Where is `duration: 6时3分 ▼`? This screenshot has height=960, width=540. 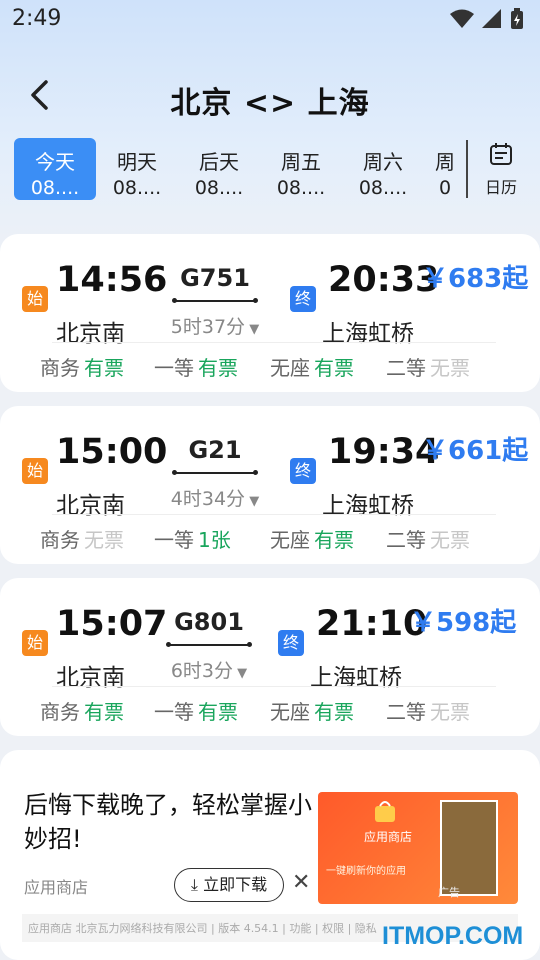 duration: 6时3分 ▼ is located at coordinates (209, 669).